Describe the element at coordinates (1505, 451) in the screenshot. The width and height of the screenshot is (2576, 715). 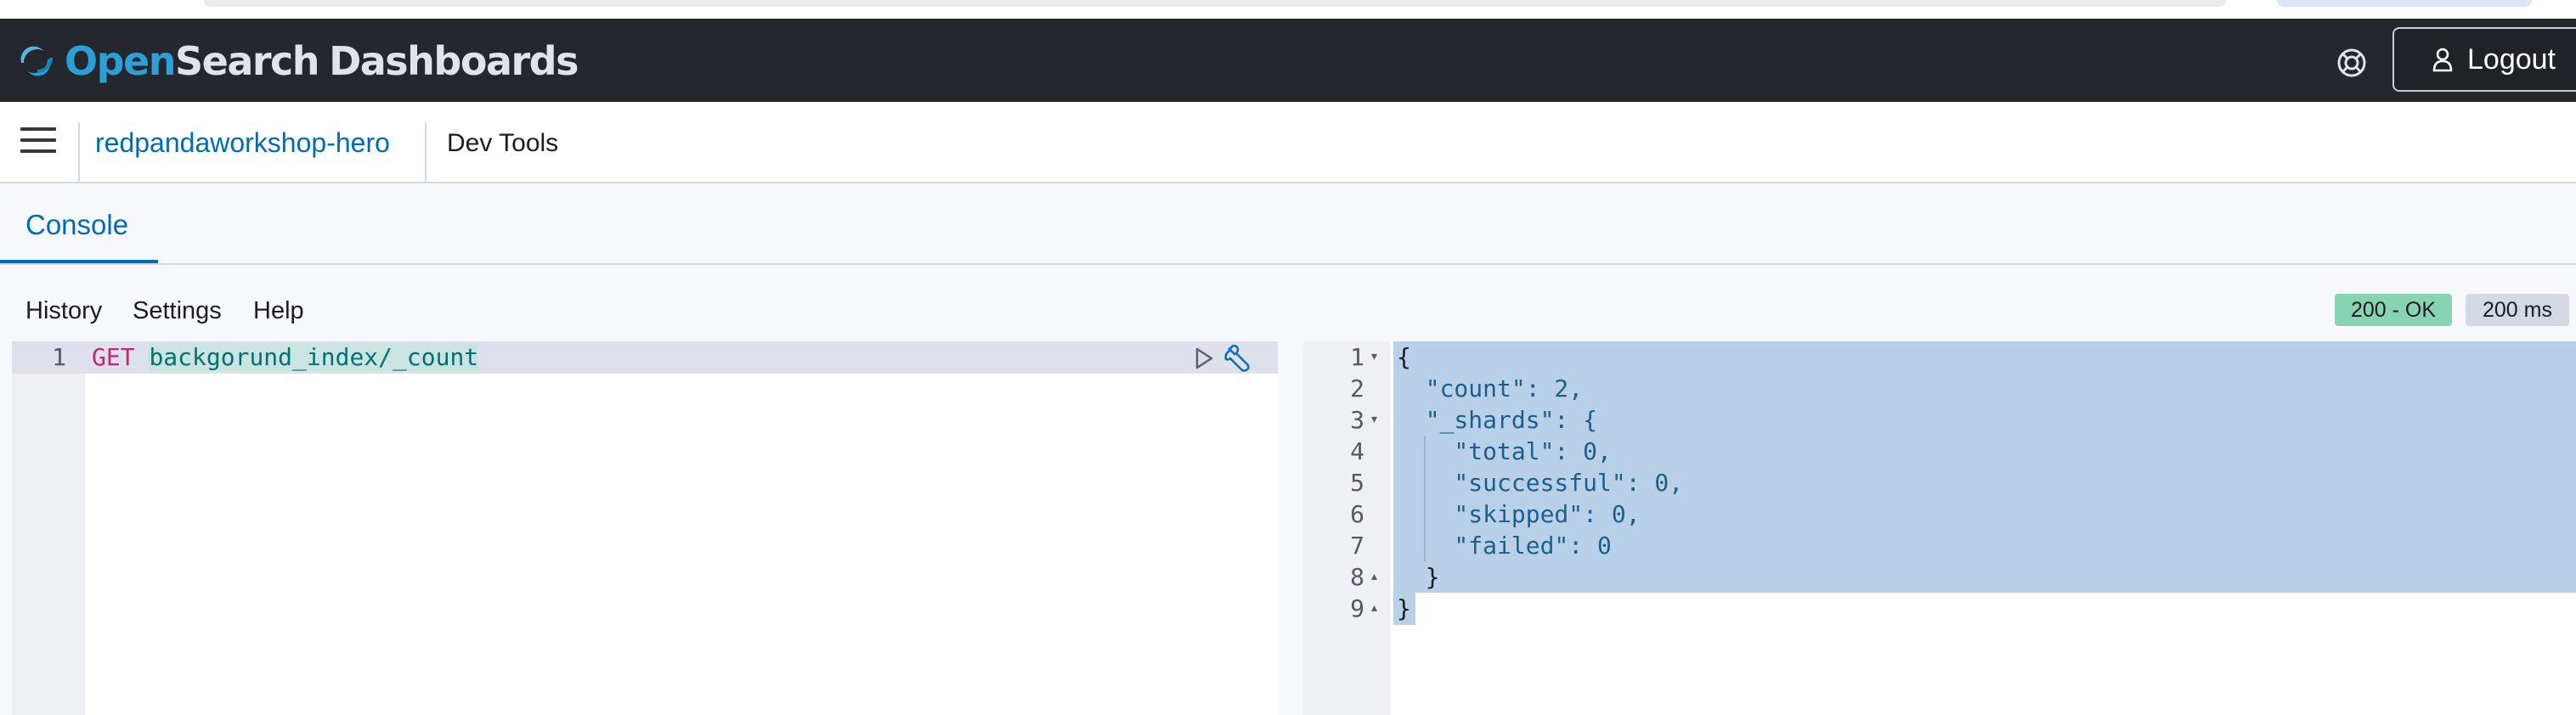
I see `response-line: "total": 0,` at that location.